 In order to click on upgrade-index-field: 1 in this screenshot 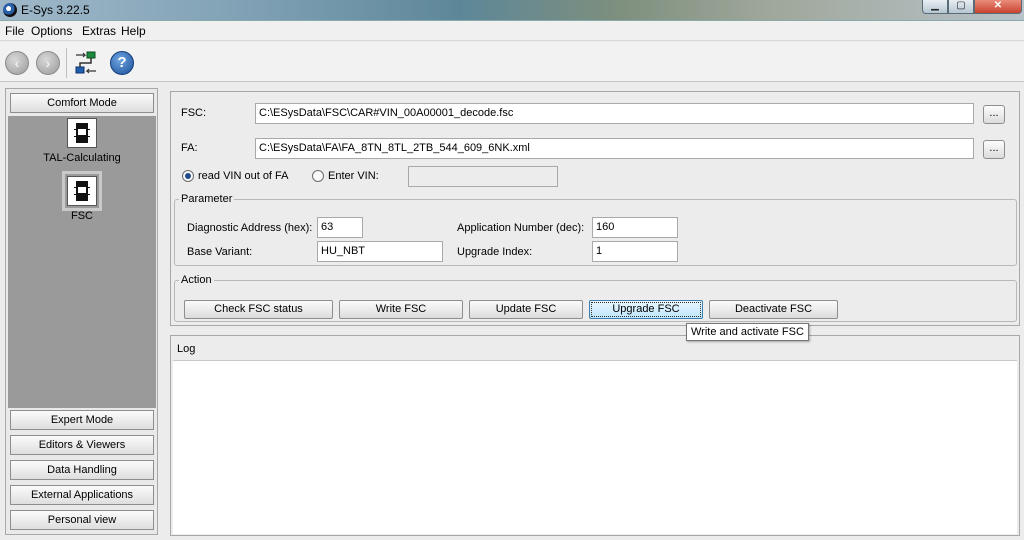, I will do `click(635, 251)`.